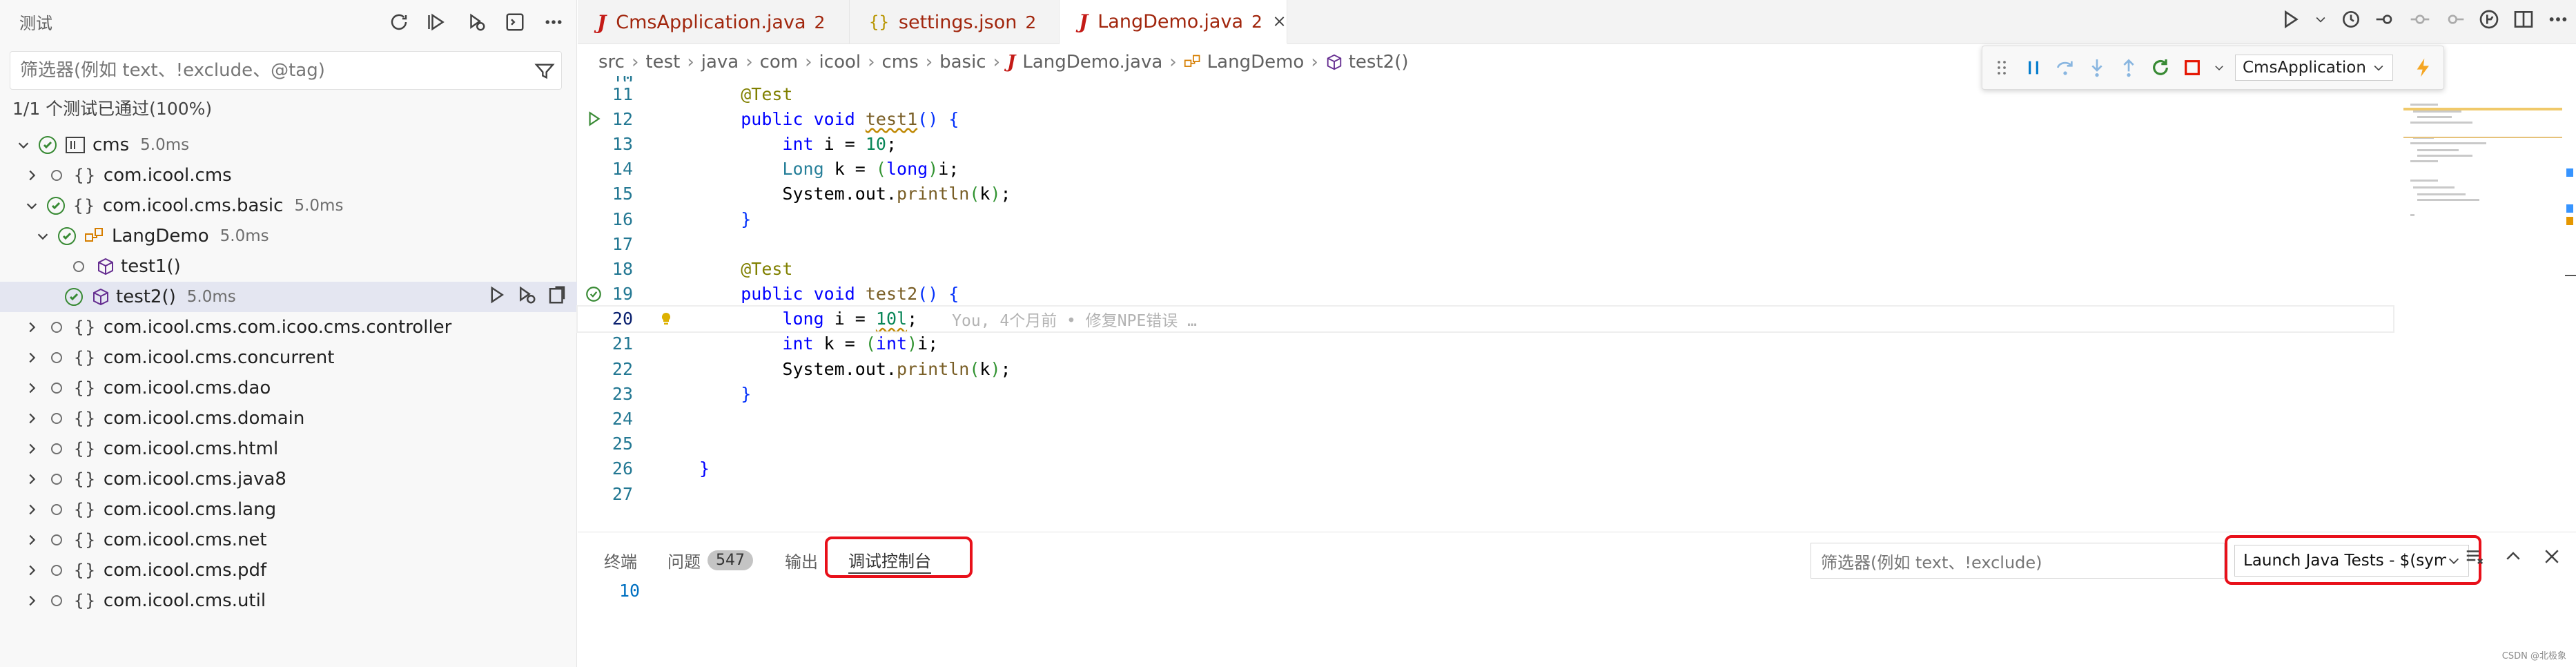 The height and width of the screenshot is (667, 2576). What do you see at coordinates (2474, 556) in the screenshot?
I see `clear-console-icon` at bounding box center [2474, 556].